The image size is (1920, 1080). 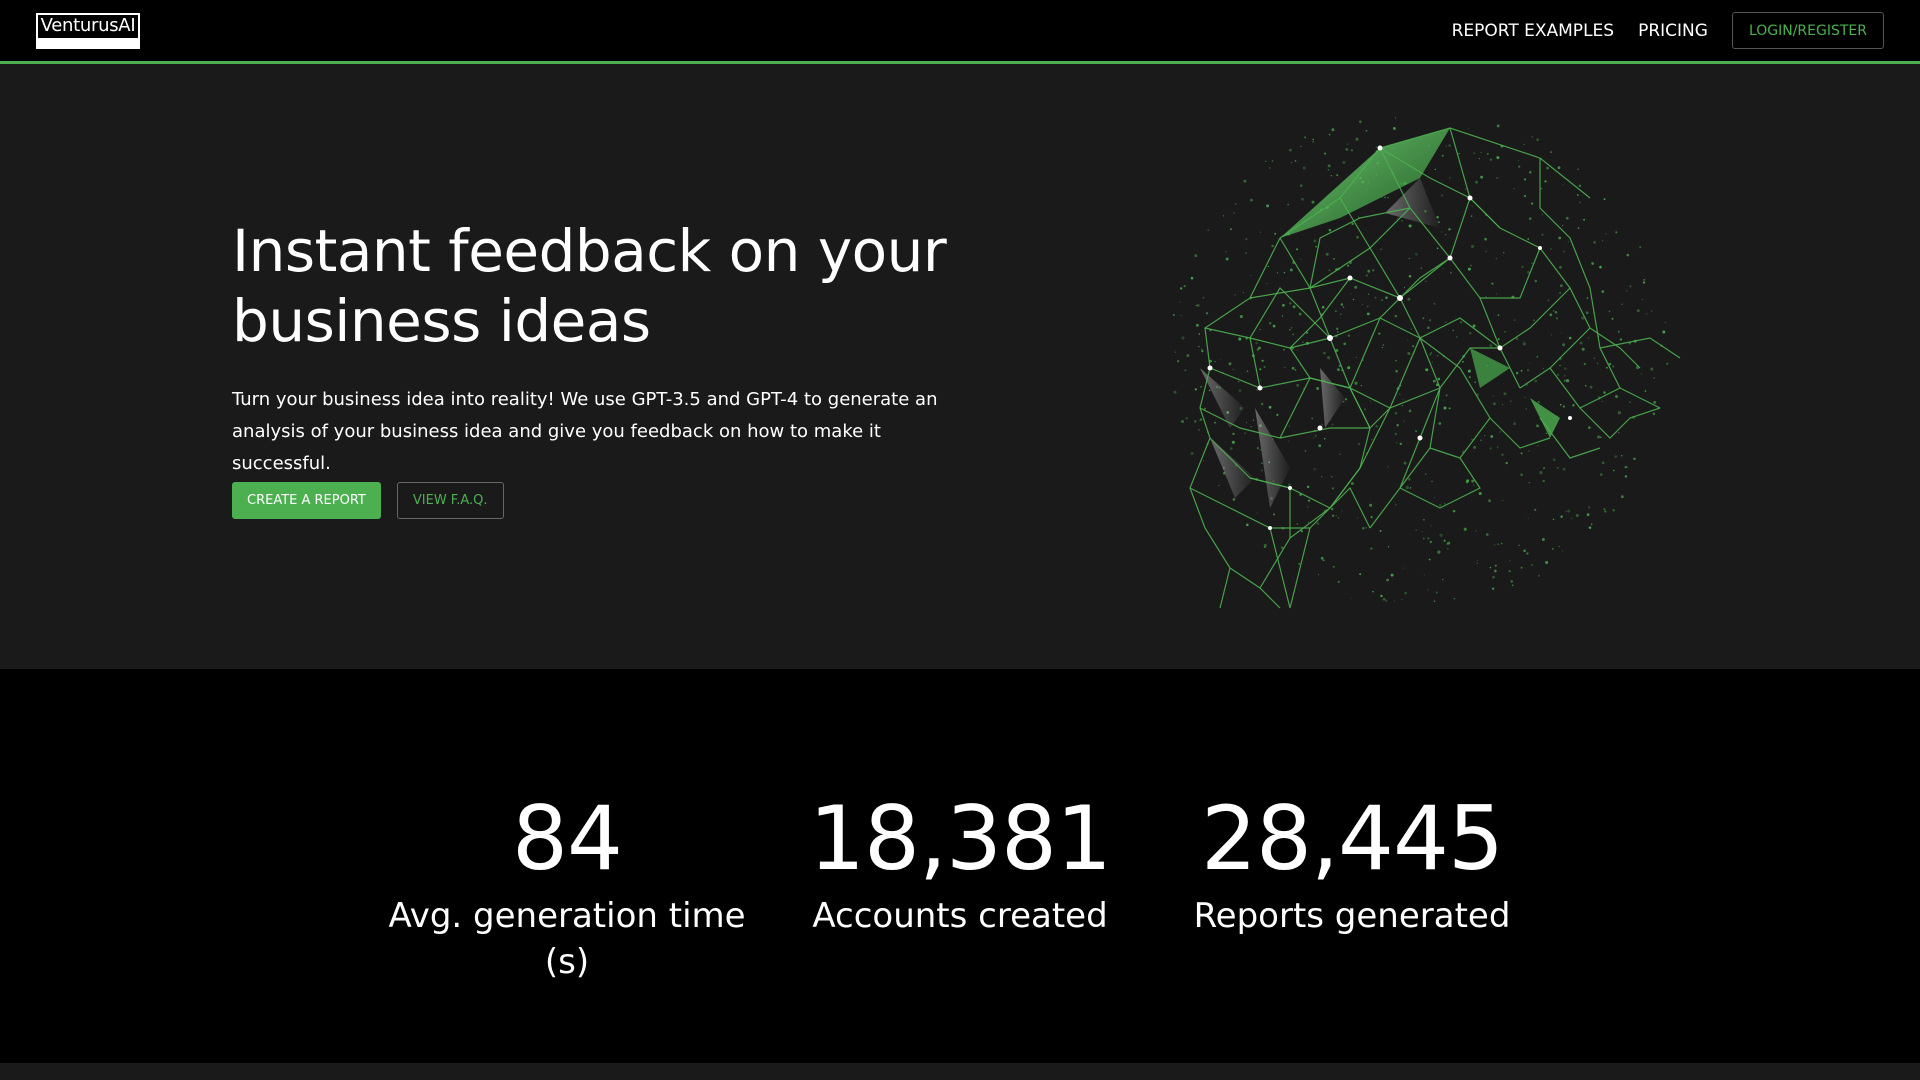 What do you see at coordinates (1673, 31) in the screenshot?
I see `nav-link-pricing: PRICING` at bounding box center [1673, 31].